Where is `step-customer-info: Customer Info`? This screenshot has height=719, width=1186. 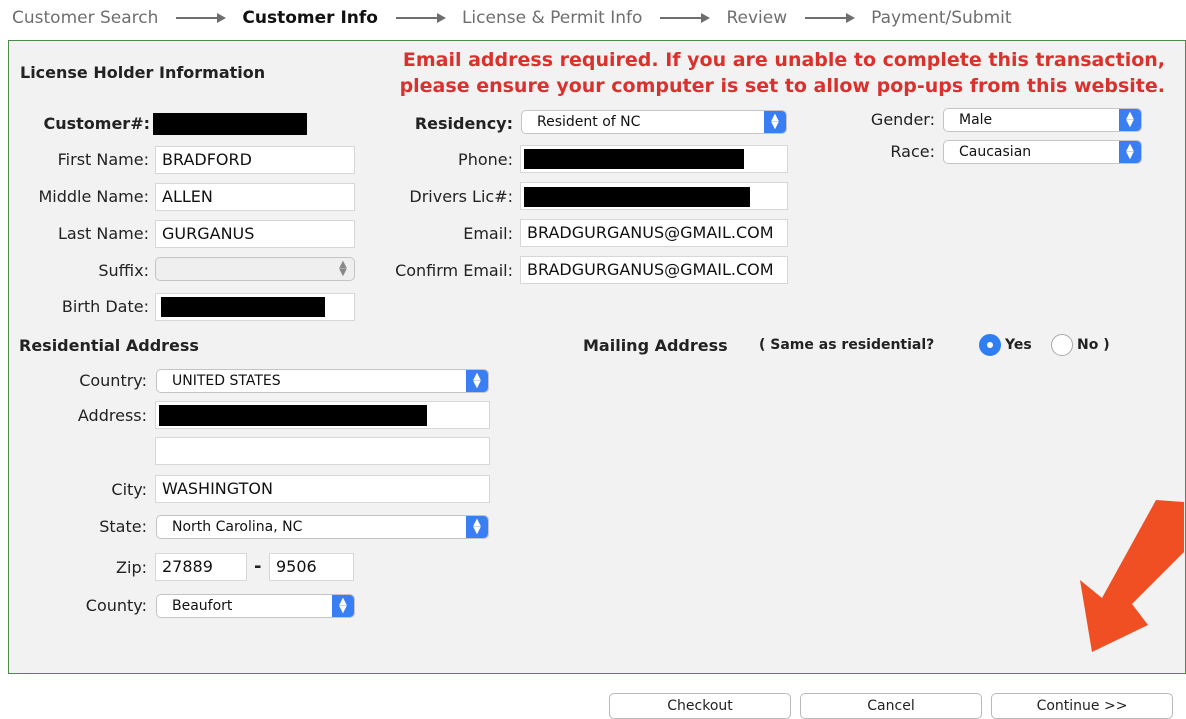
step-customer-info: Customer Info is located at coordinates (310, 18).